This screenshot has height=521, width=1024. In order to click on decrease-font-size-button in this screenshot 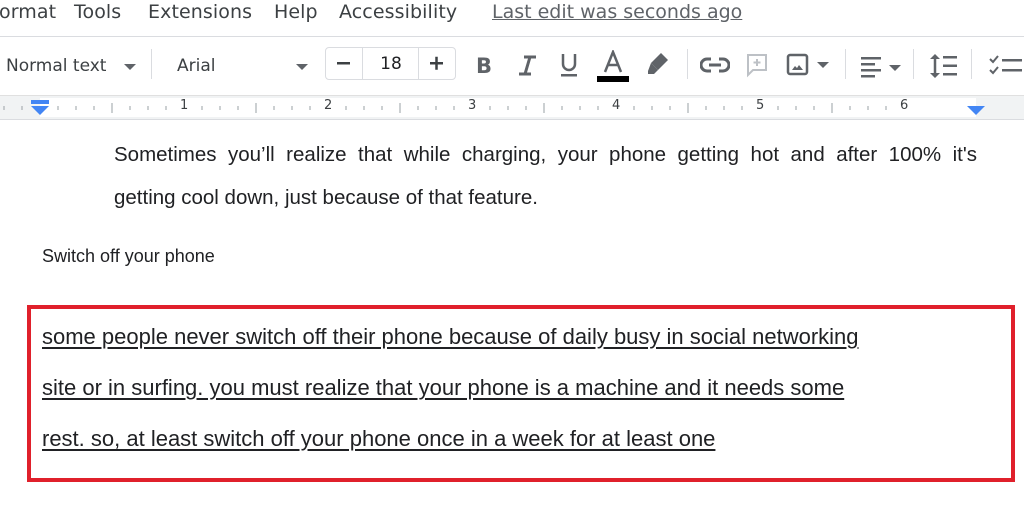, I will do `click(344, 63)`.